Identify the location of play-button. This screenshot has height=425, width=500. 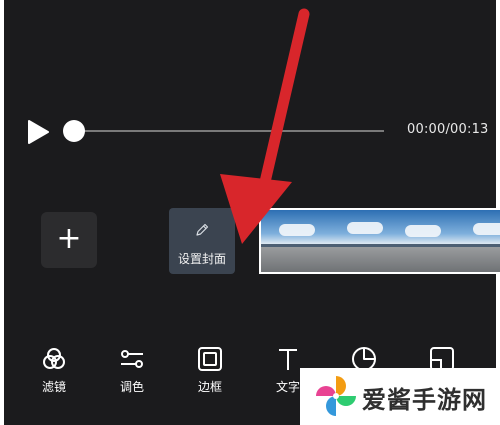
(38, 132).